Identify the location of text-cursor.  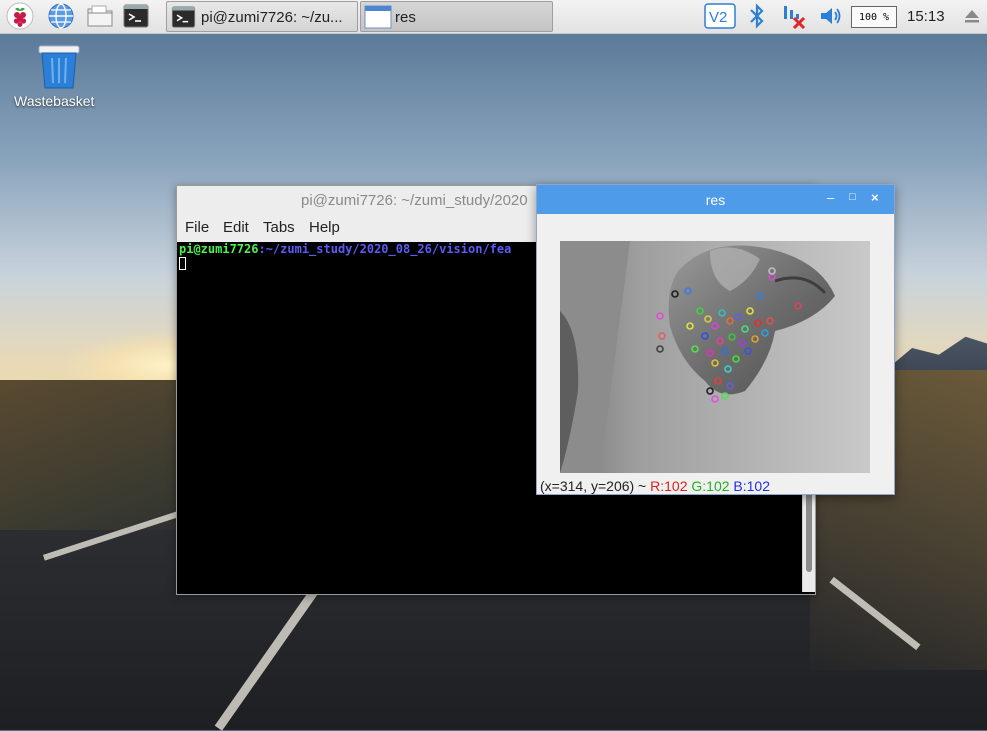
(182, 263).